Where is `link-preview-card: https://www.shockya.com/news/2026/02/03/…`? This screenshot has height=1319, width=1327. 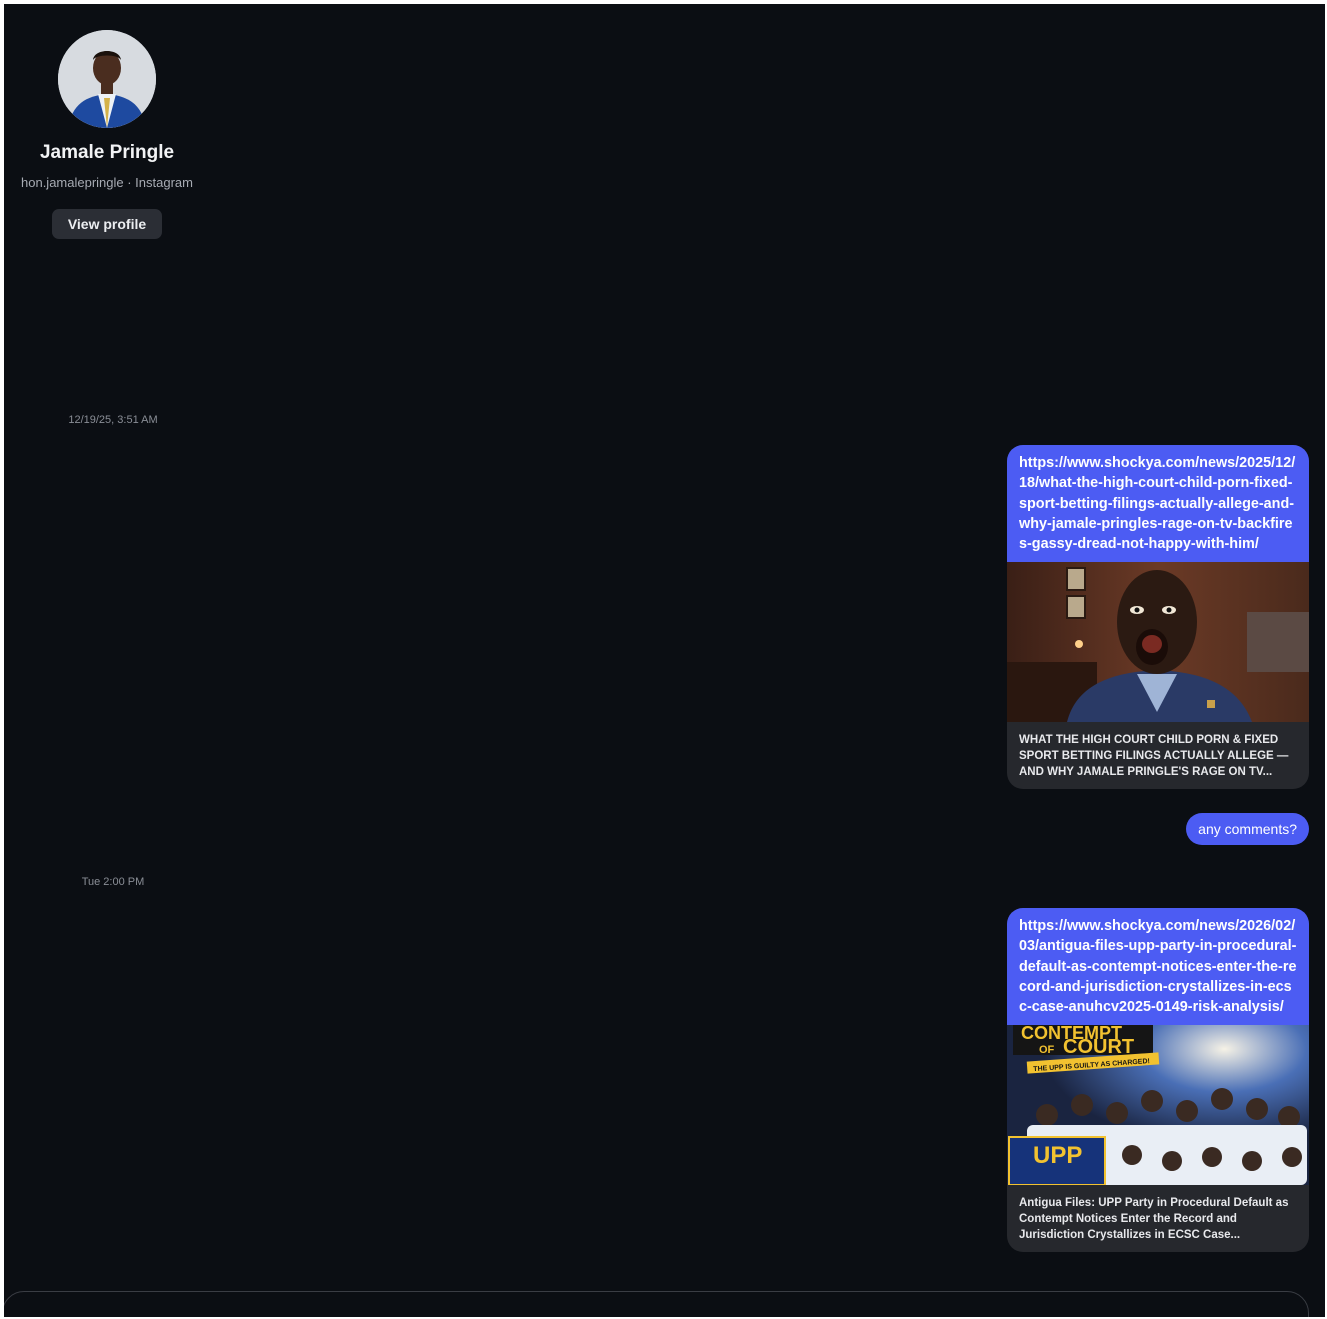
link-preview-card: https://www.shockya.com/news/2026/02/03/… is located at coordinates (1158, 1080).